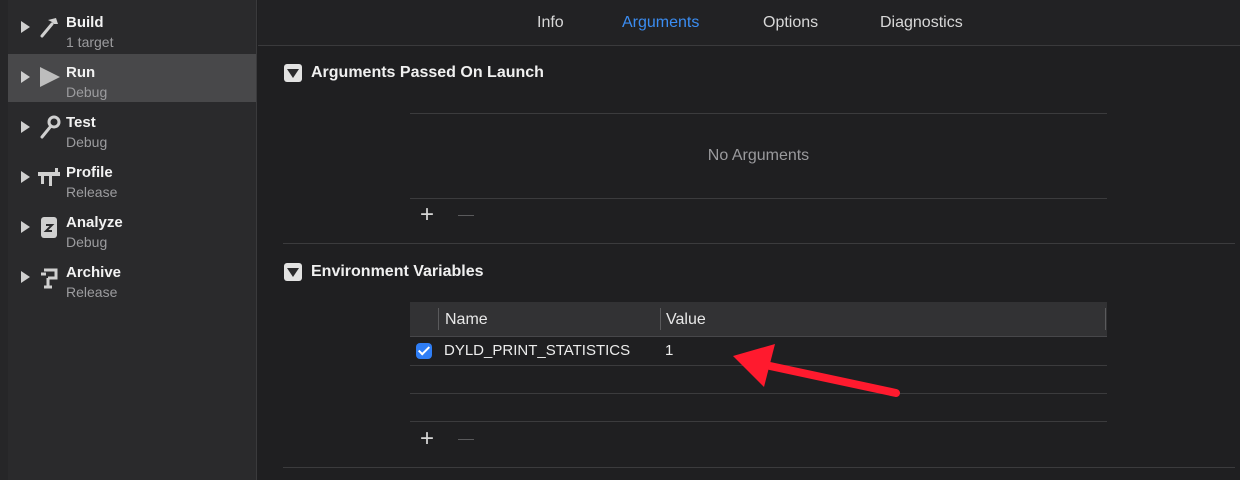 The height and width of the screenshot is (480, 1240). What do you see at coordinates (81, 122) in the screenshot?
I see `sidebar-item-title: Test` at bounding box center [81, 122].